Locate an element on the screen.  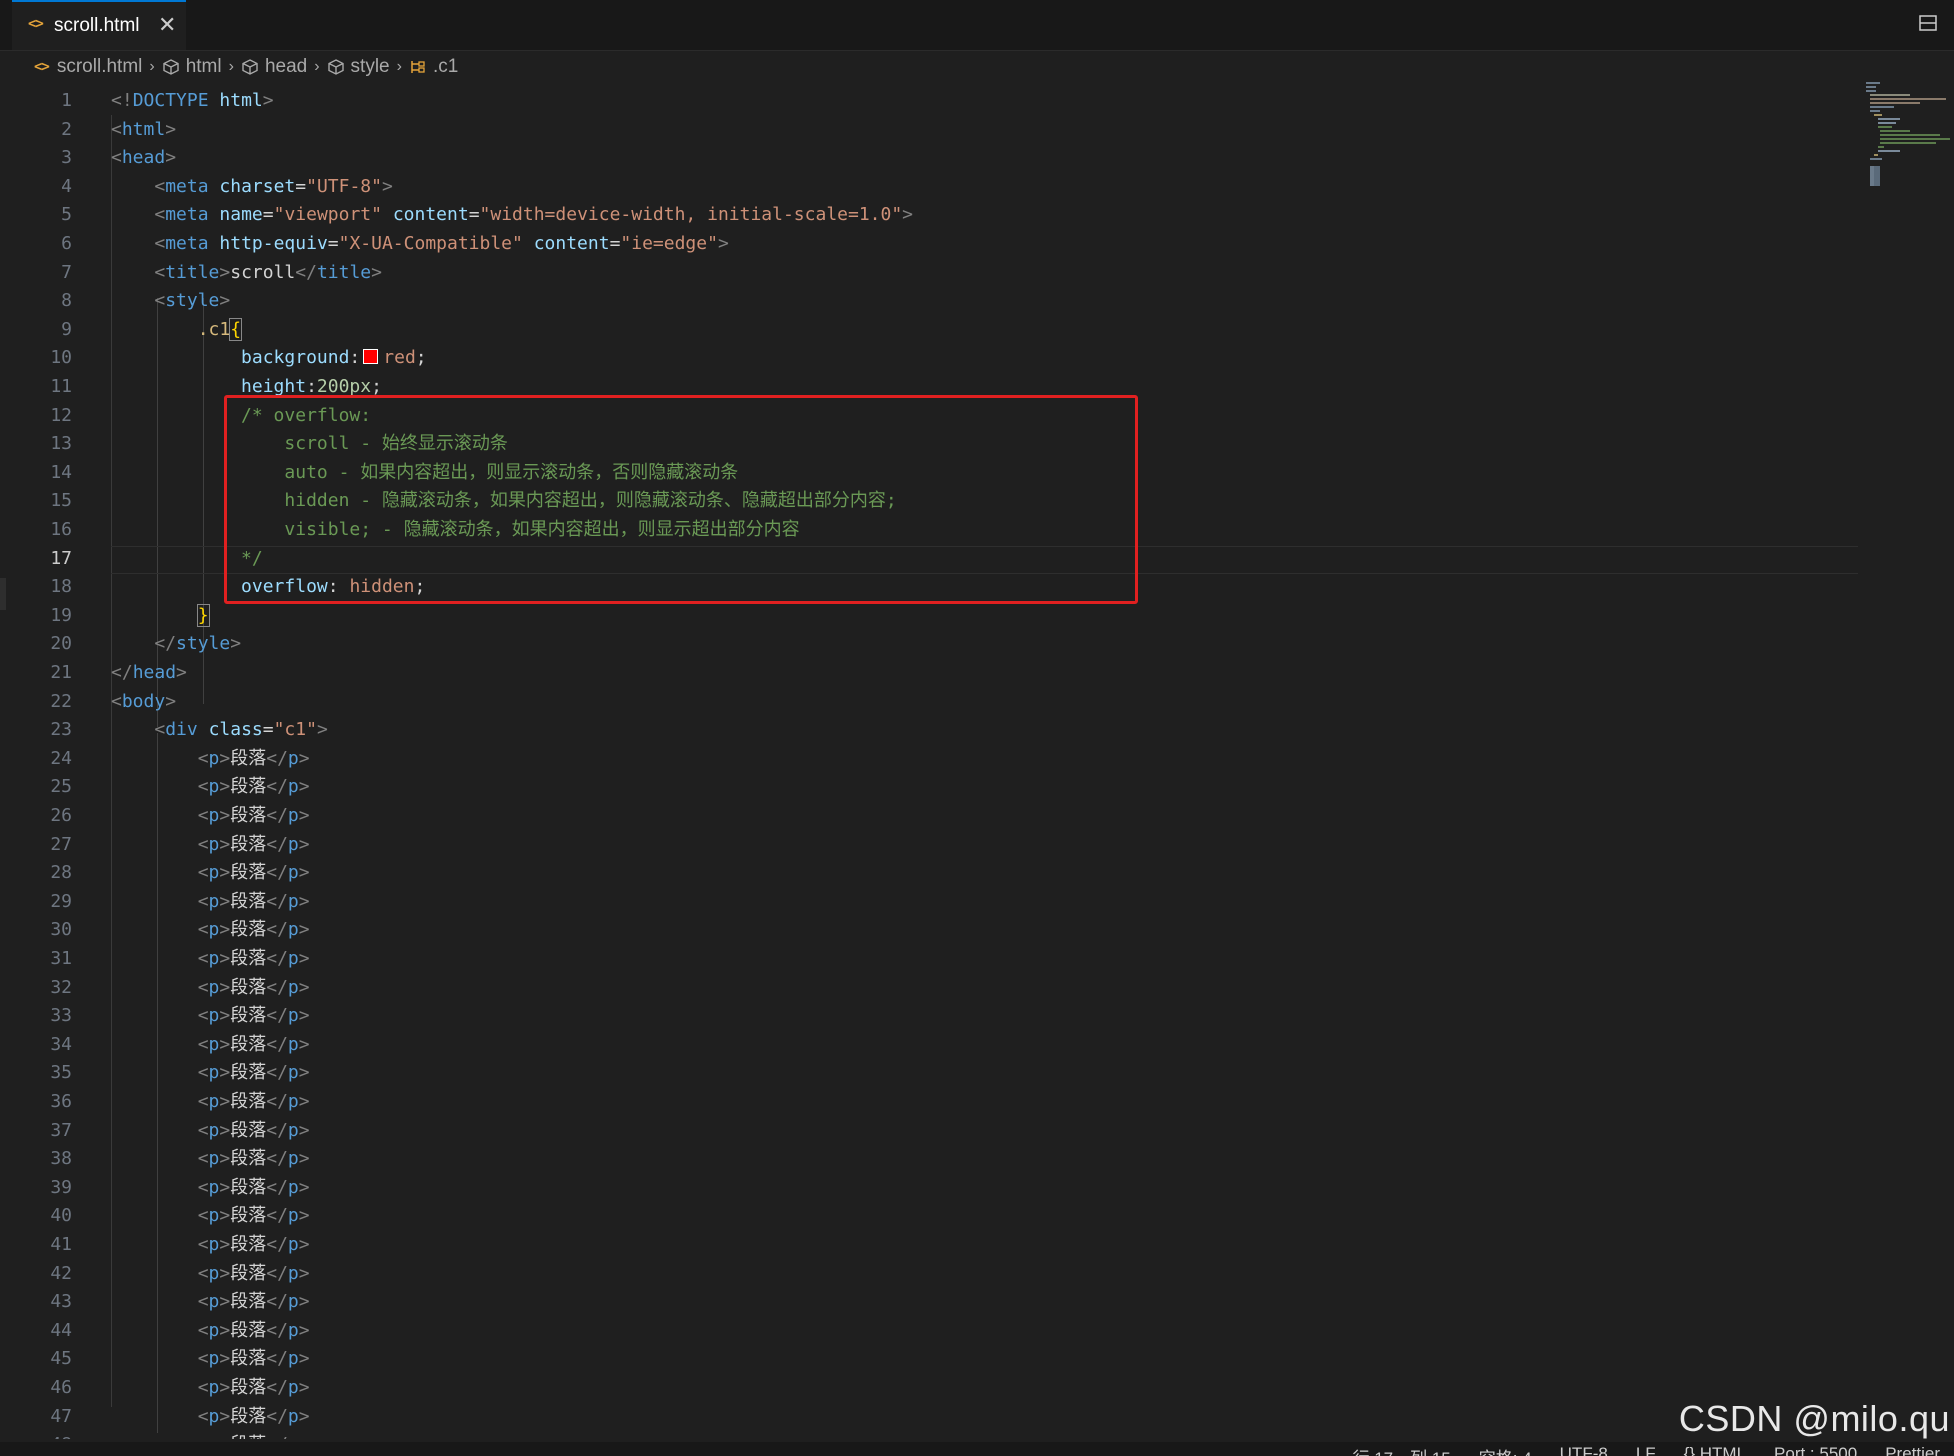
code-line: 35 <p>段落</p> is located at coordinates (929, 1073).